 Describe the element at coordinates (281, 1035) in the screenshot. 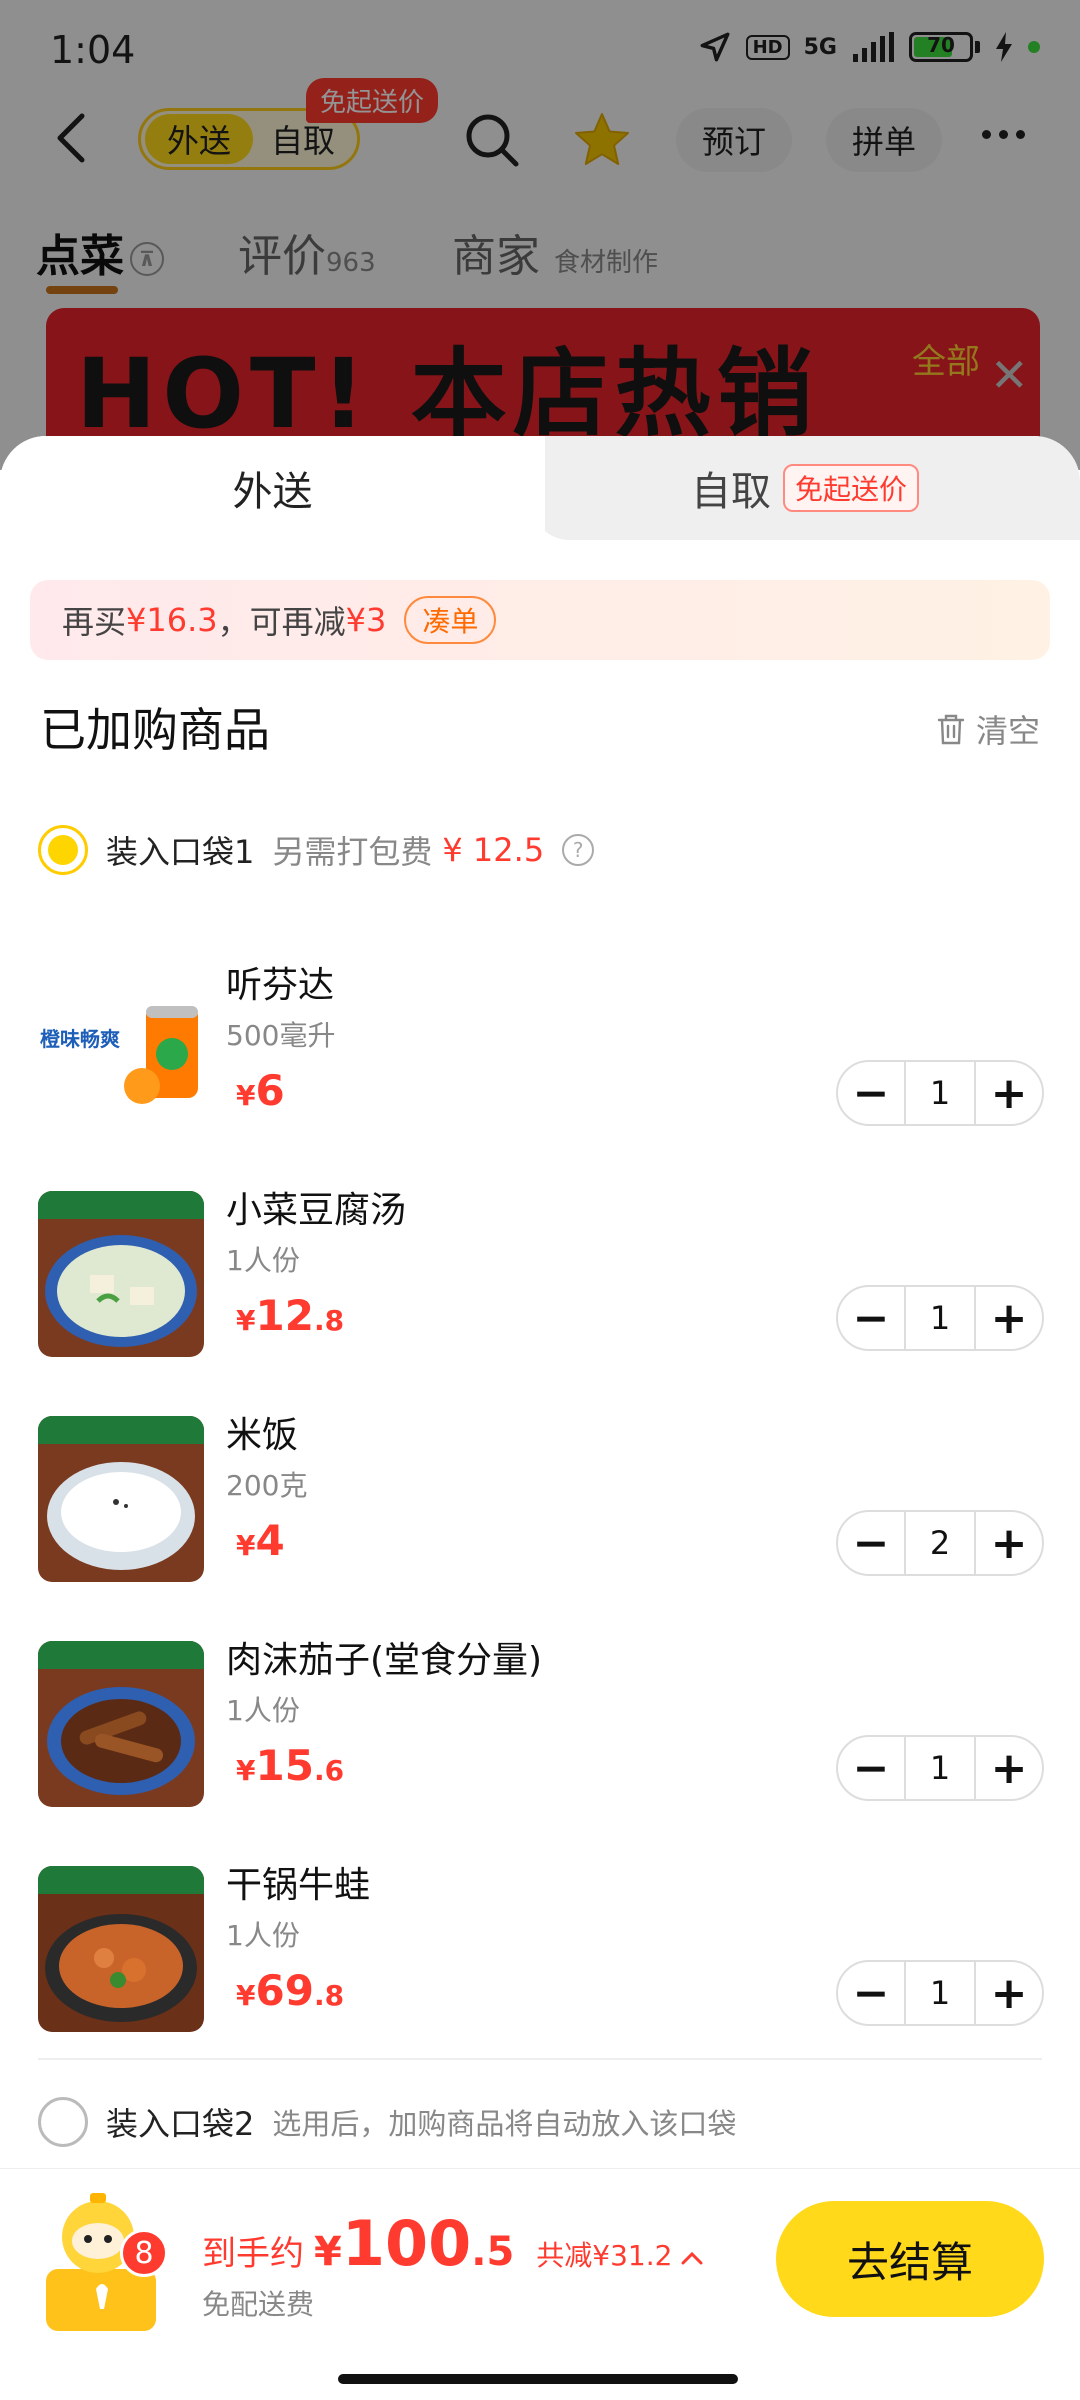

I see `item-spec: 500毫升` at that location.